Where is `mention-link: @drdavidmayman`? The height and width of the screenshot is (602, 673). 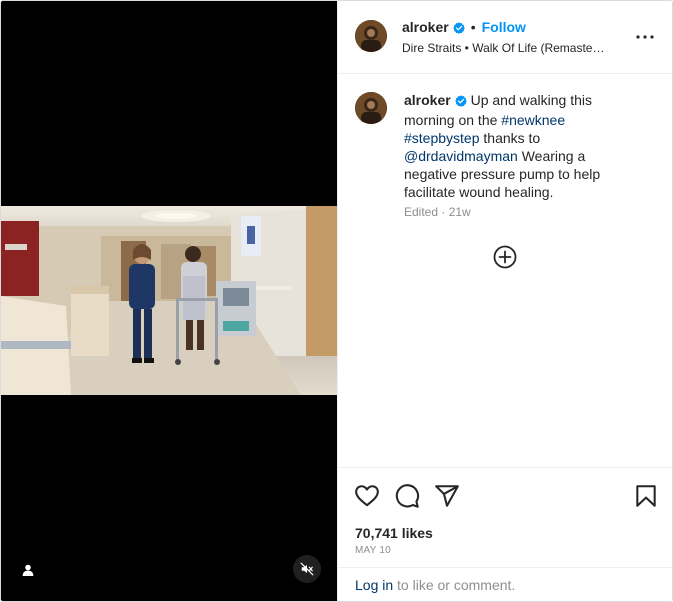
mention-link: @drdavidmayman is located at coordinates (461, 156).